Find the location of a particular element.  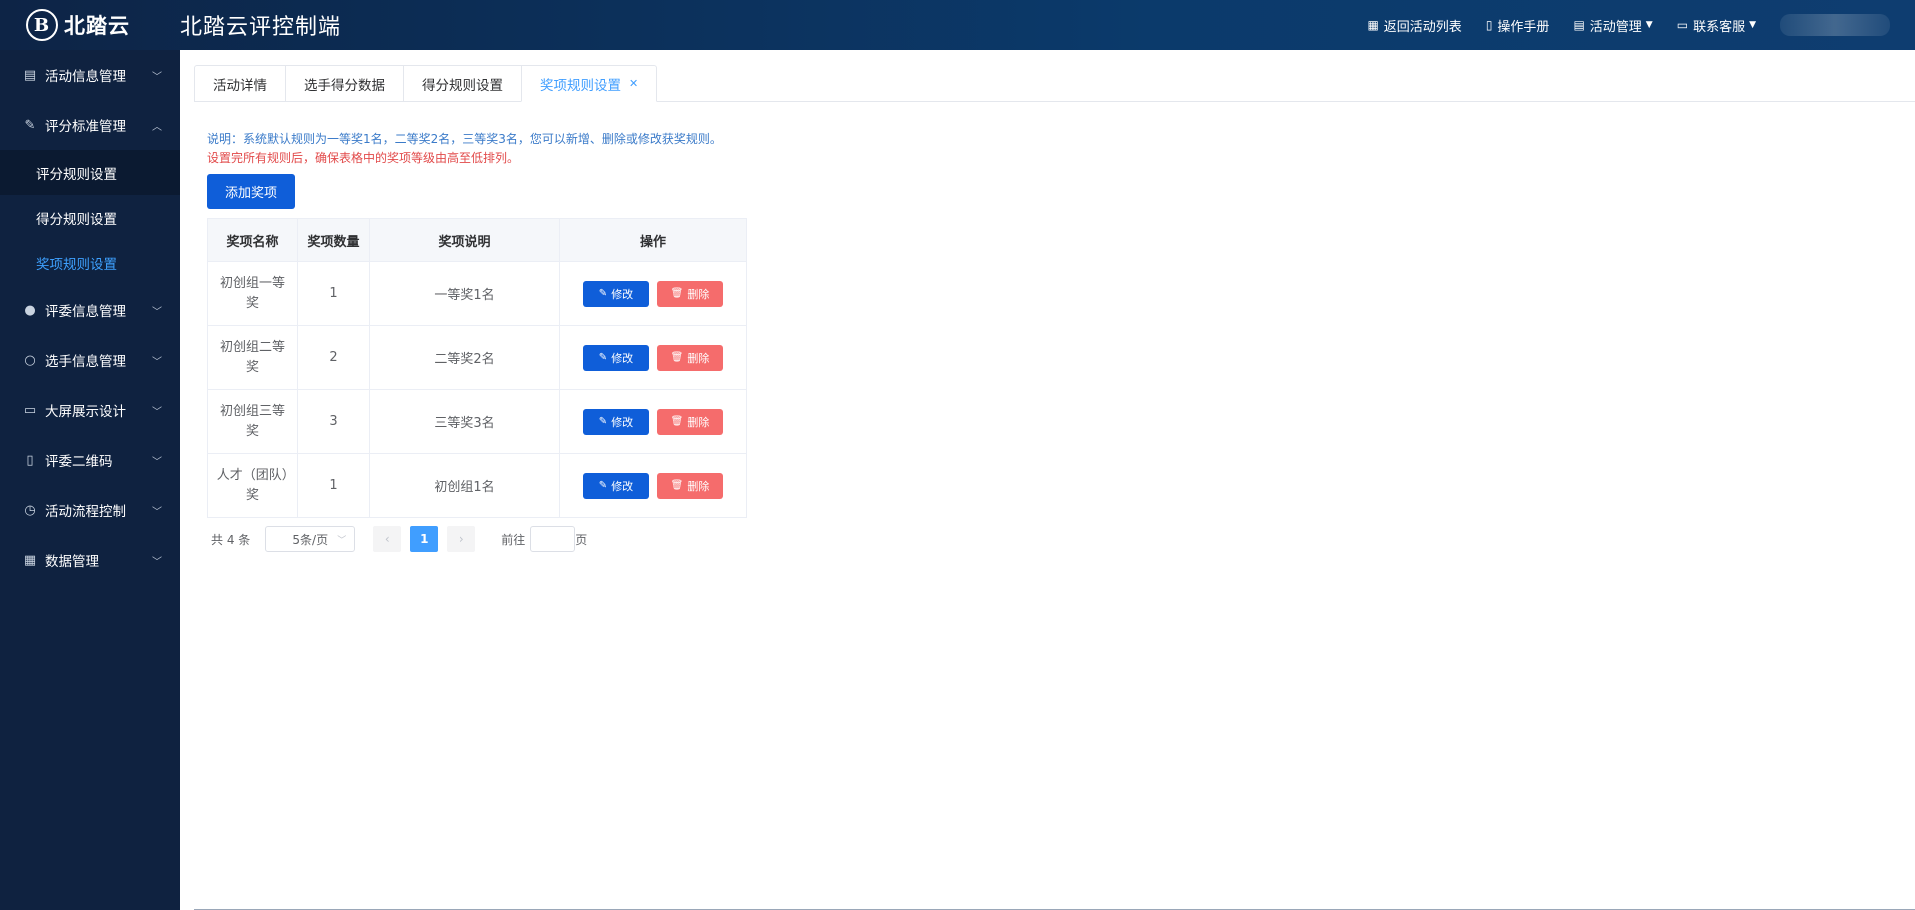

sidebar-subitem-award-rules: 奖项规则设置 is located at coordinates (90, 262).